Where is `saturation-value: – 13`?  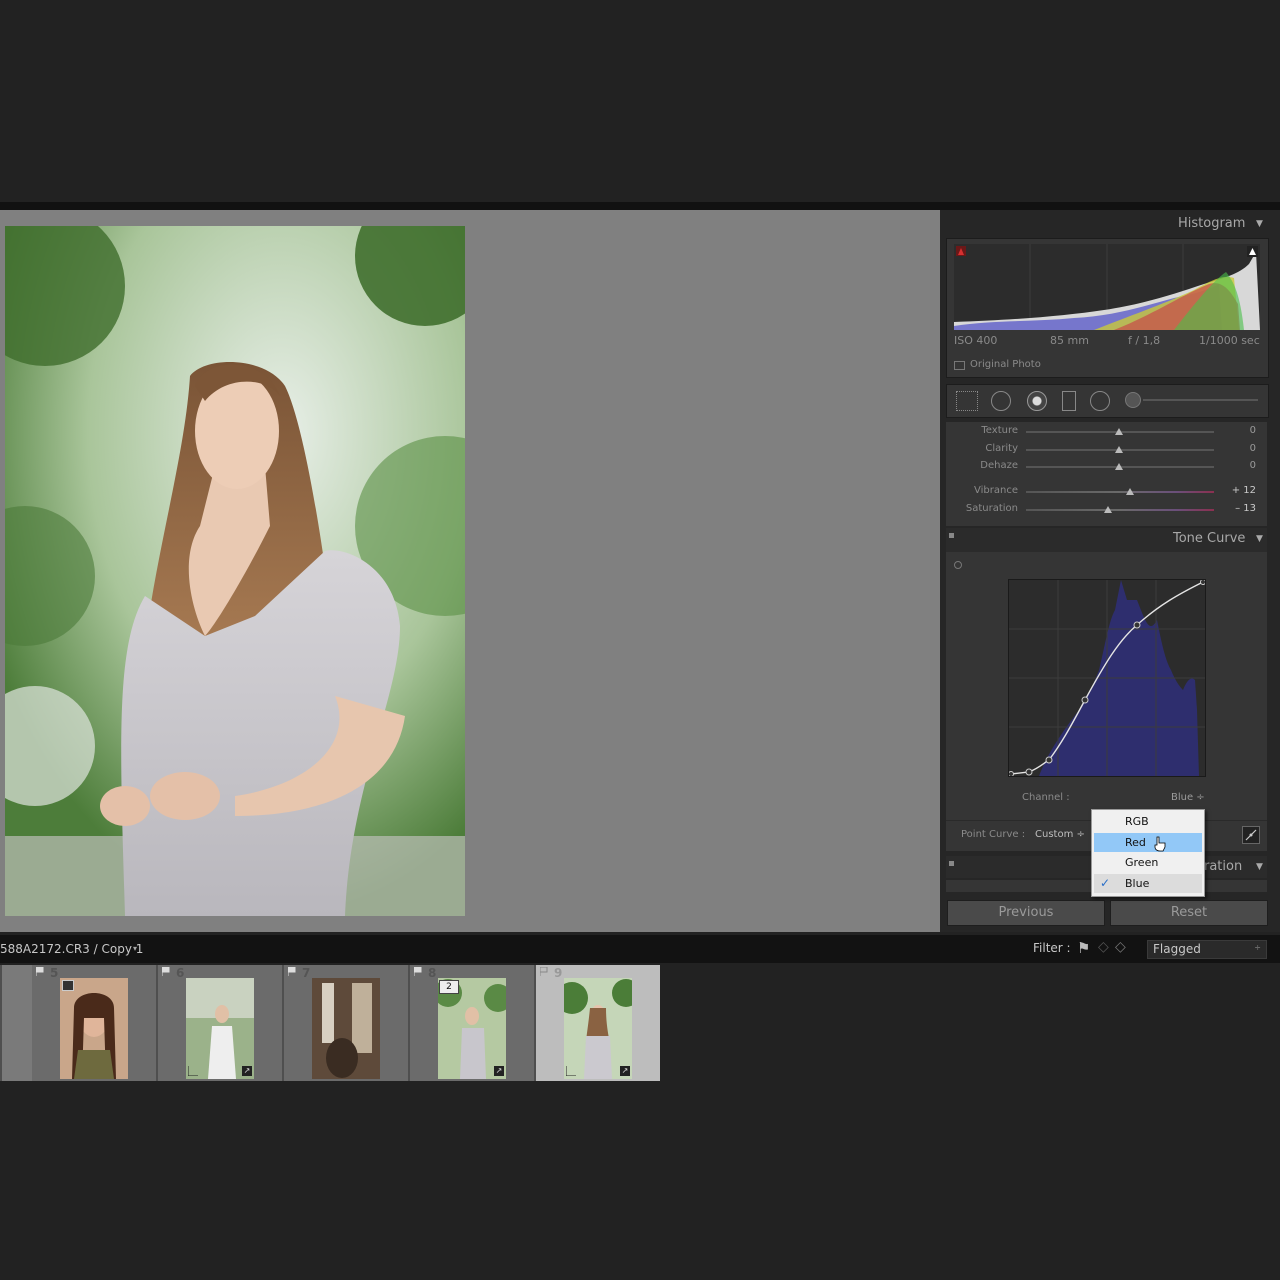
saturation-value: – 13 is located at coordinates (1241, 508).